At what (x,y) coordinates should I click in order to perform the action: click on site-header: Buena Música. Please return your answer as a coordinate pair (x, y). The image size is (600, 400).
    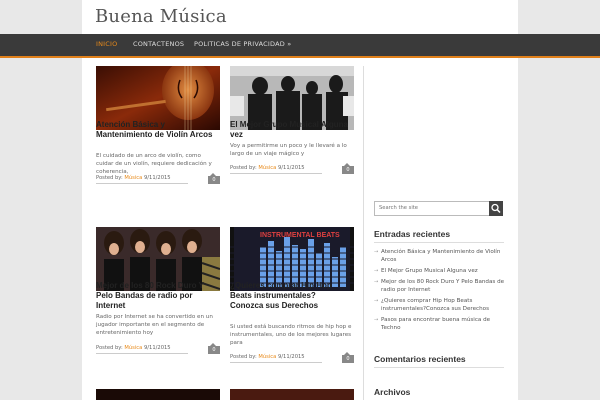
    Looking at the image, I should click on (300, 17).